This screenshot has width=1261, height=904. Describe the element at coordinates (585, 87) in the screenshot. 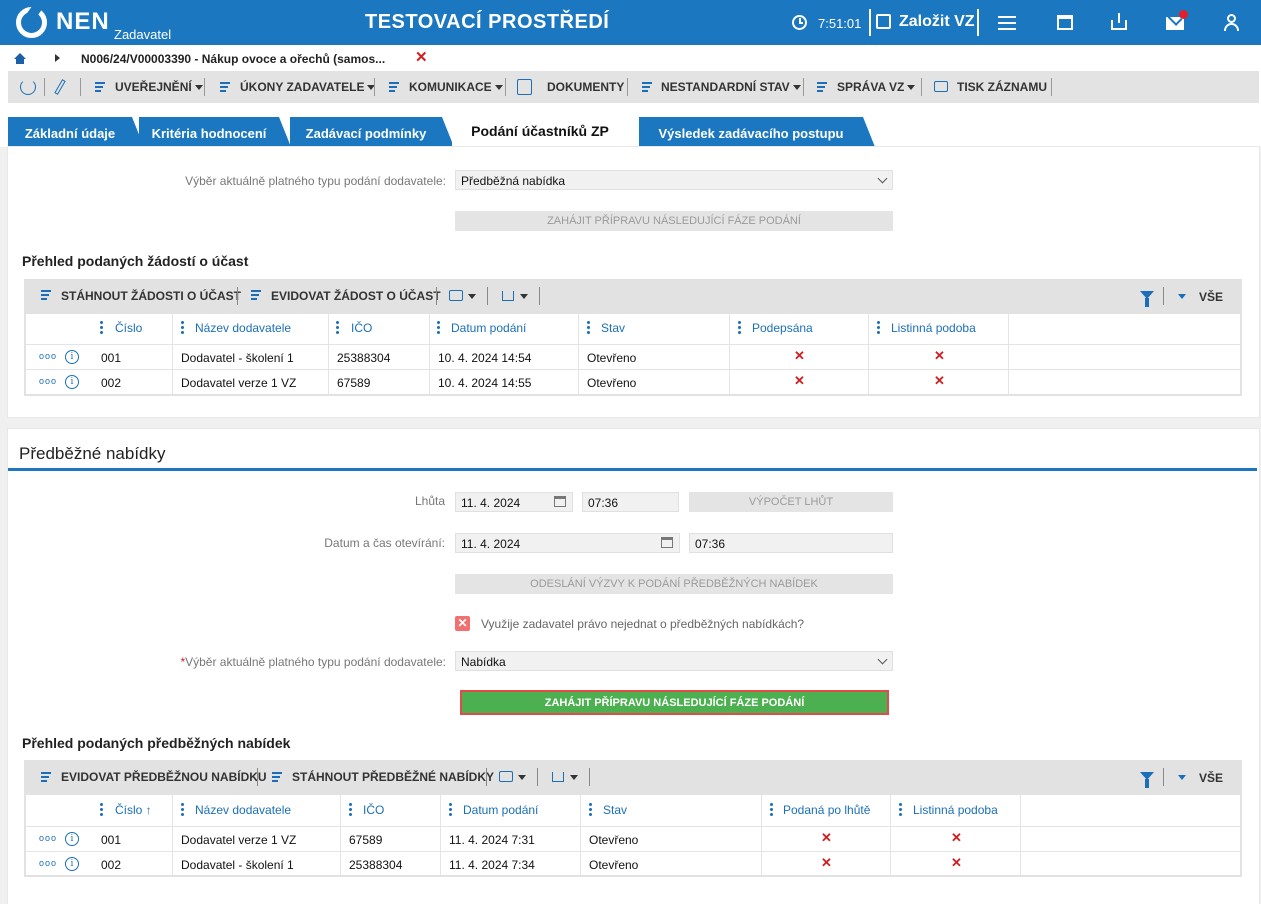

I see `toolbar-dokumenty: DOKUMENTY` at that location.